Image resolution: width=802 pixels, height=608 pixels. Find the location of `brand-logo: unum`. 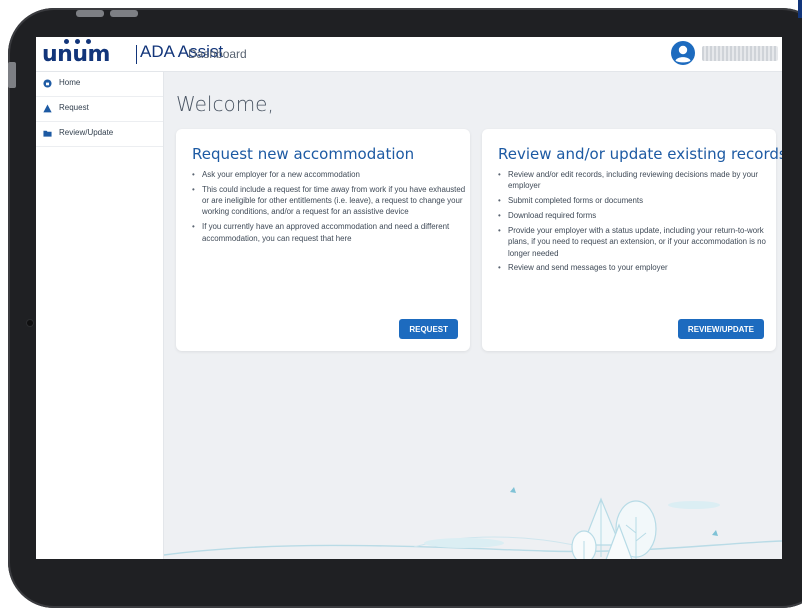

brand-logo: unum is located at coordinates (76, 53).